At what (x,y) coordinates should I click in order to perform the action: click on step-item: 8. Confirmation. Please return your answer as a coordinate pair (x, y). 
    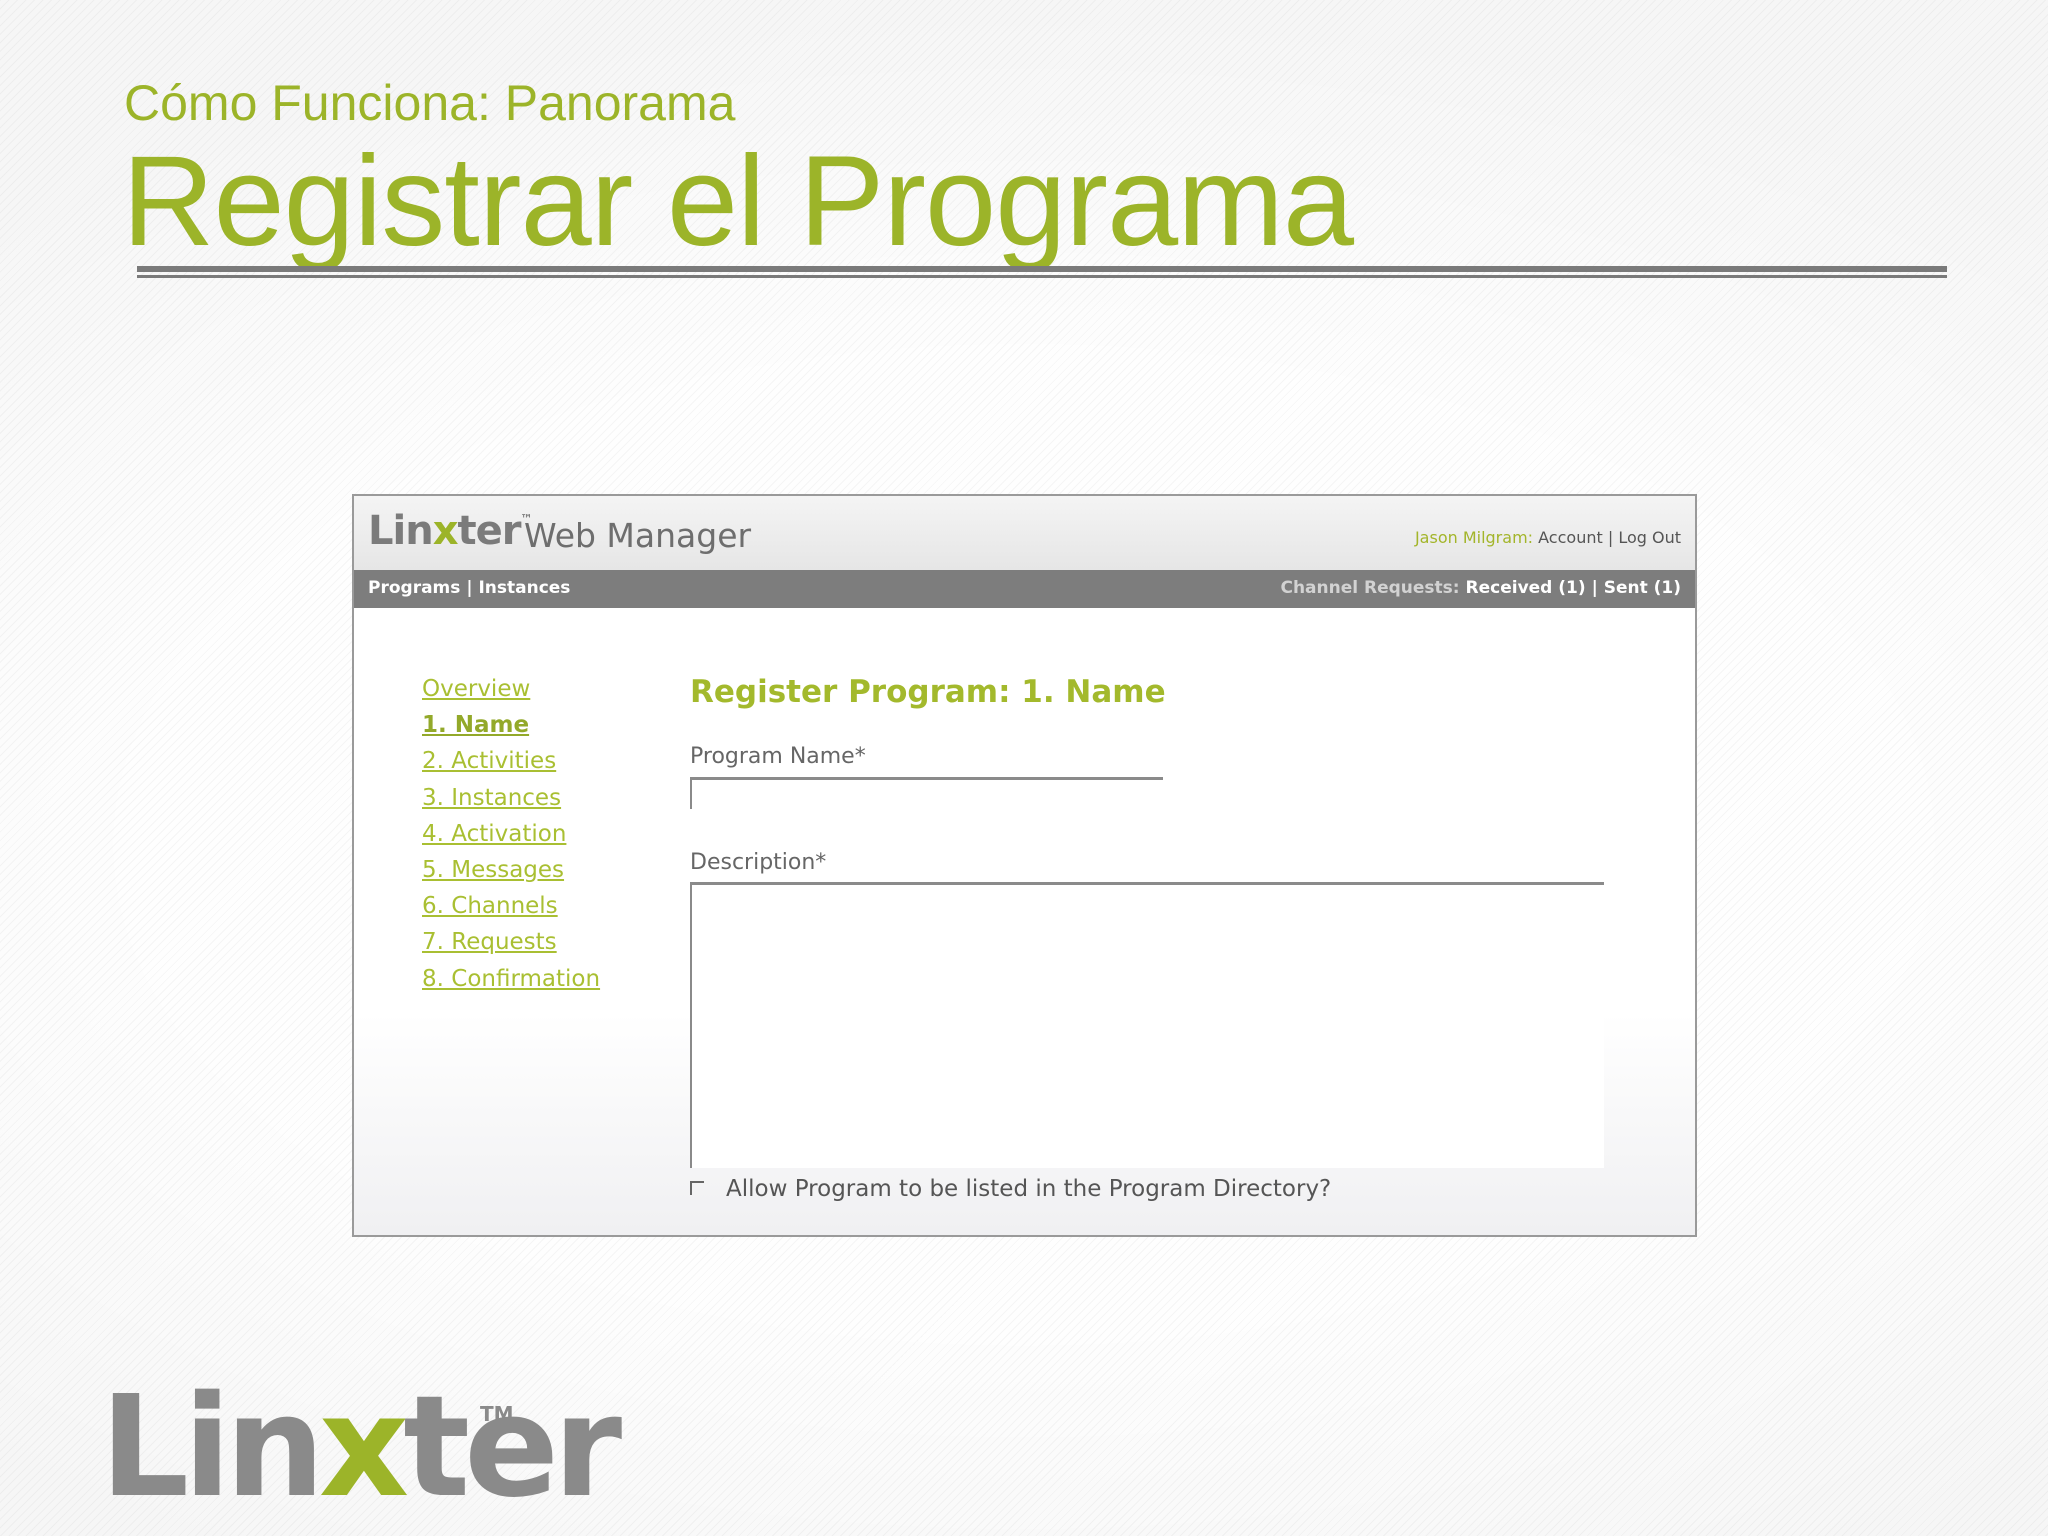
    Looking at the image, I should click on (511, 984).